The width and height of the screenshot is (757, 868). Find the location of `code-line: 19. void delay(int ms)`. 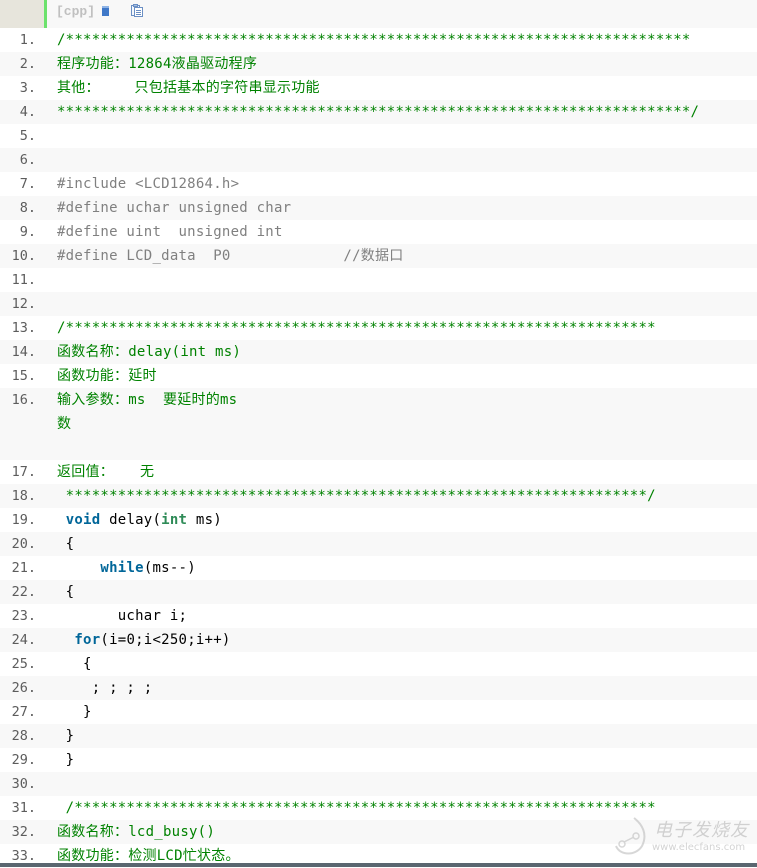

code-line: 19. void delay(int ms) is located at coordinates (378, 520).